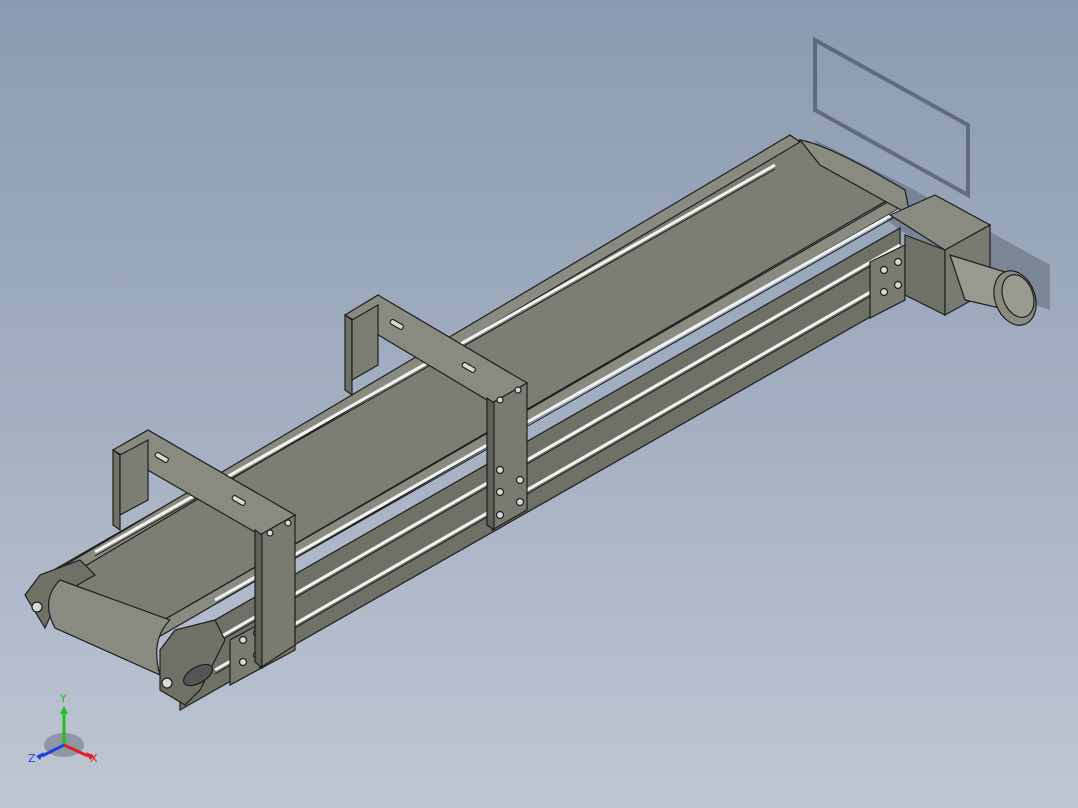  Describe the element at coordinates (32, 758) in the screenshot. I see `z-axis-label: Z` at that location.